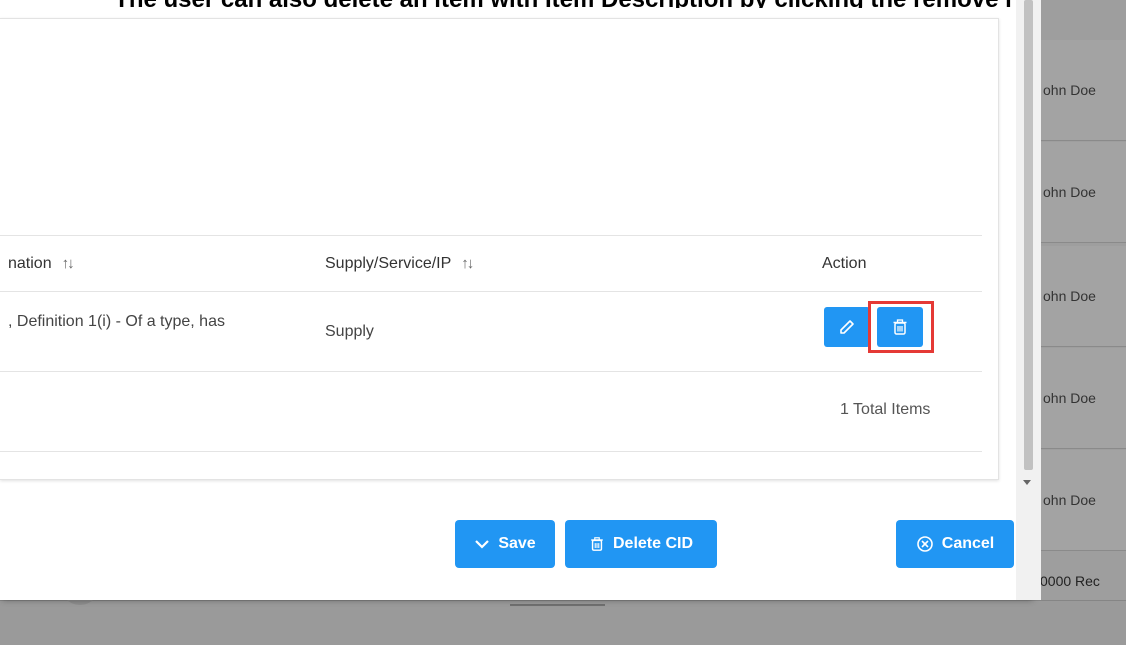 Image resolution: width=1126 pixels, height=645 pixels. What do you see at coordinates (482, 544) in the screenshot?
I see `chevron-down-icon` at bounding box center [482, 544].